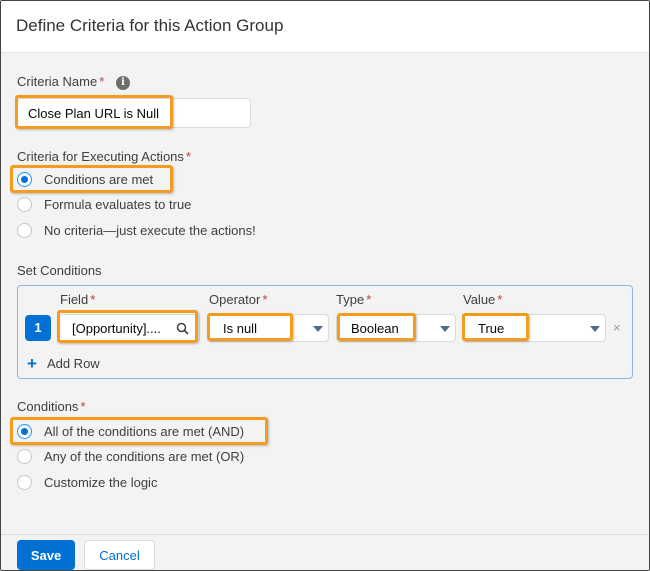  I want to click on radio-customize-logic: Customize the logic, so click(87, 482).